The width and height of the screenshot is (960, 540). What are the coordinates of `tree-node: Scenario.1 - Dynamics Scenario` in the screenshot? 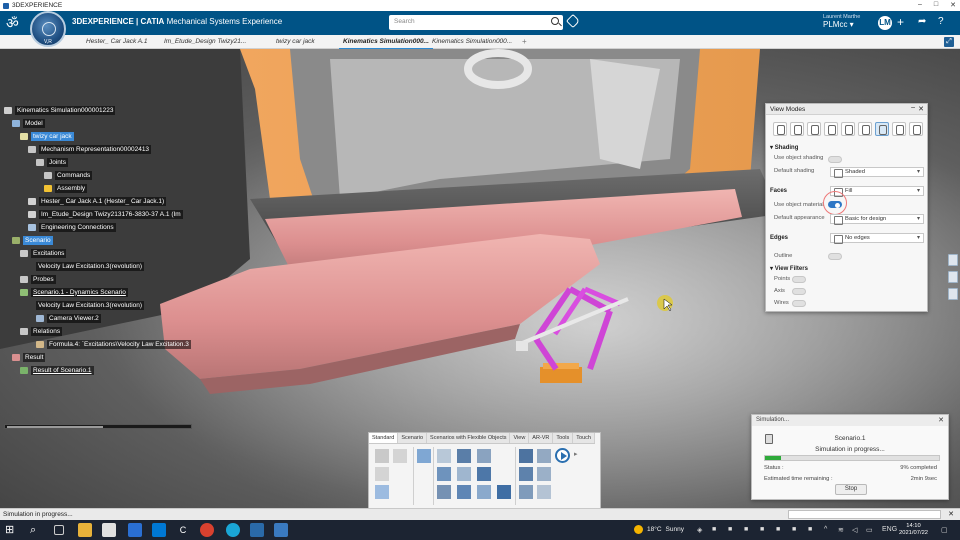 It's located at (74, 292).